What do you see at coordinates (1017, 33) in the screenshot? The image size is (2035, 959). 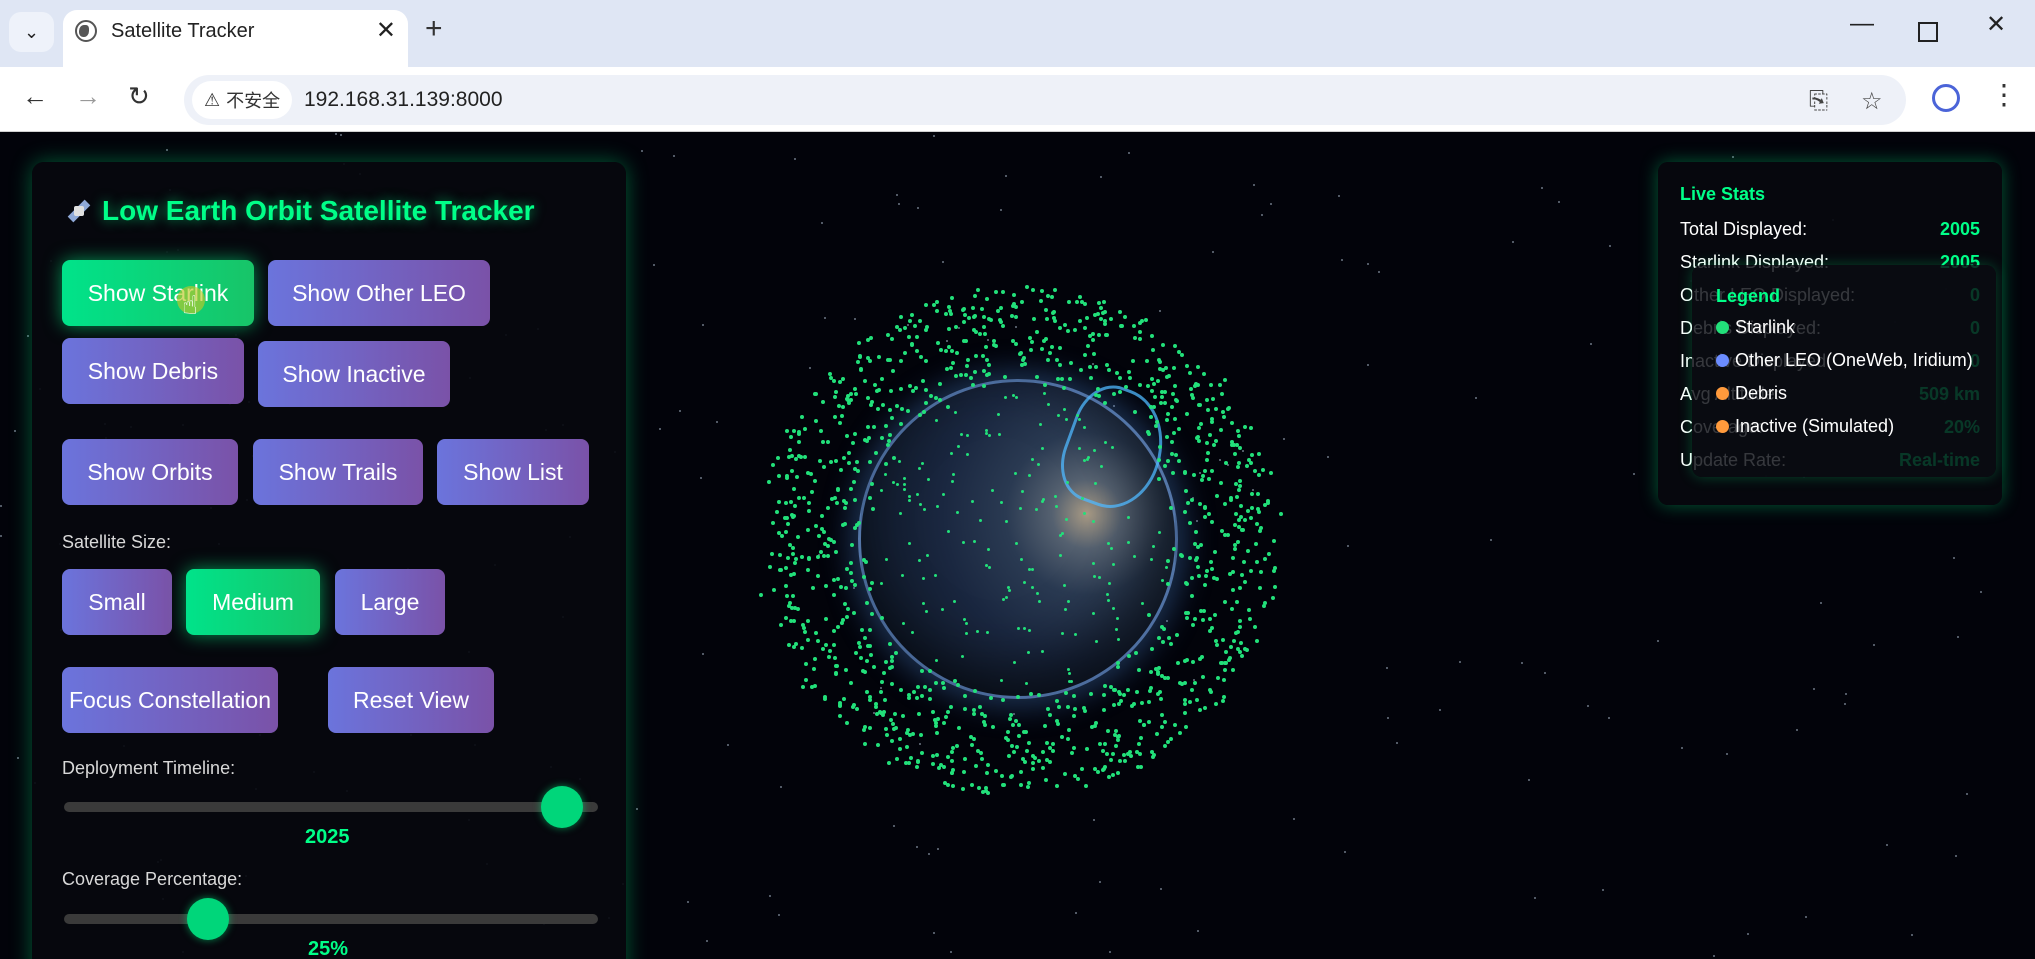 I see `tab-bar: ⌄ Satellite Tracker ✕ + — ✕` at bounding box center [1017, 33].